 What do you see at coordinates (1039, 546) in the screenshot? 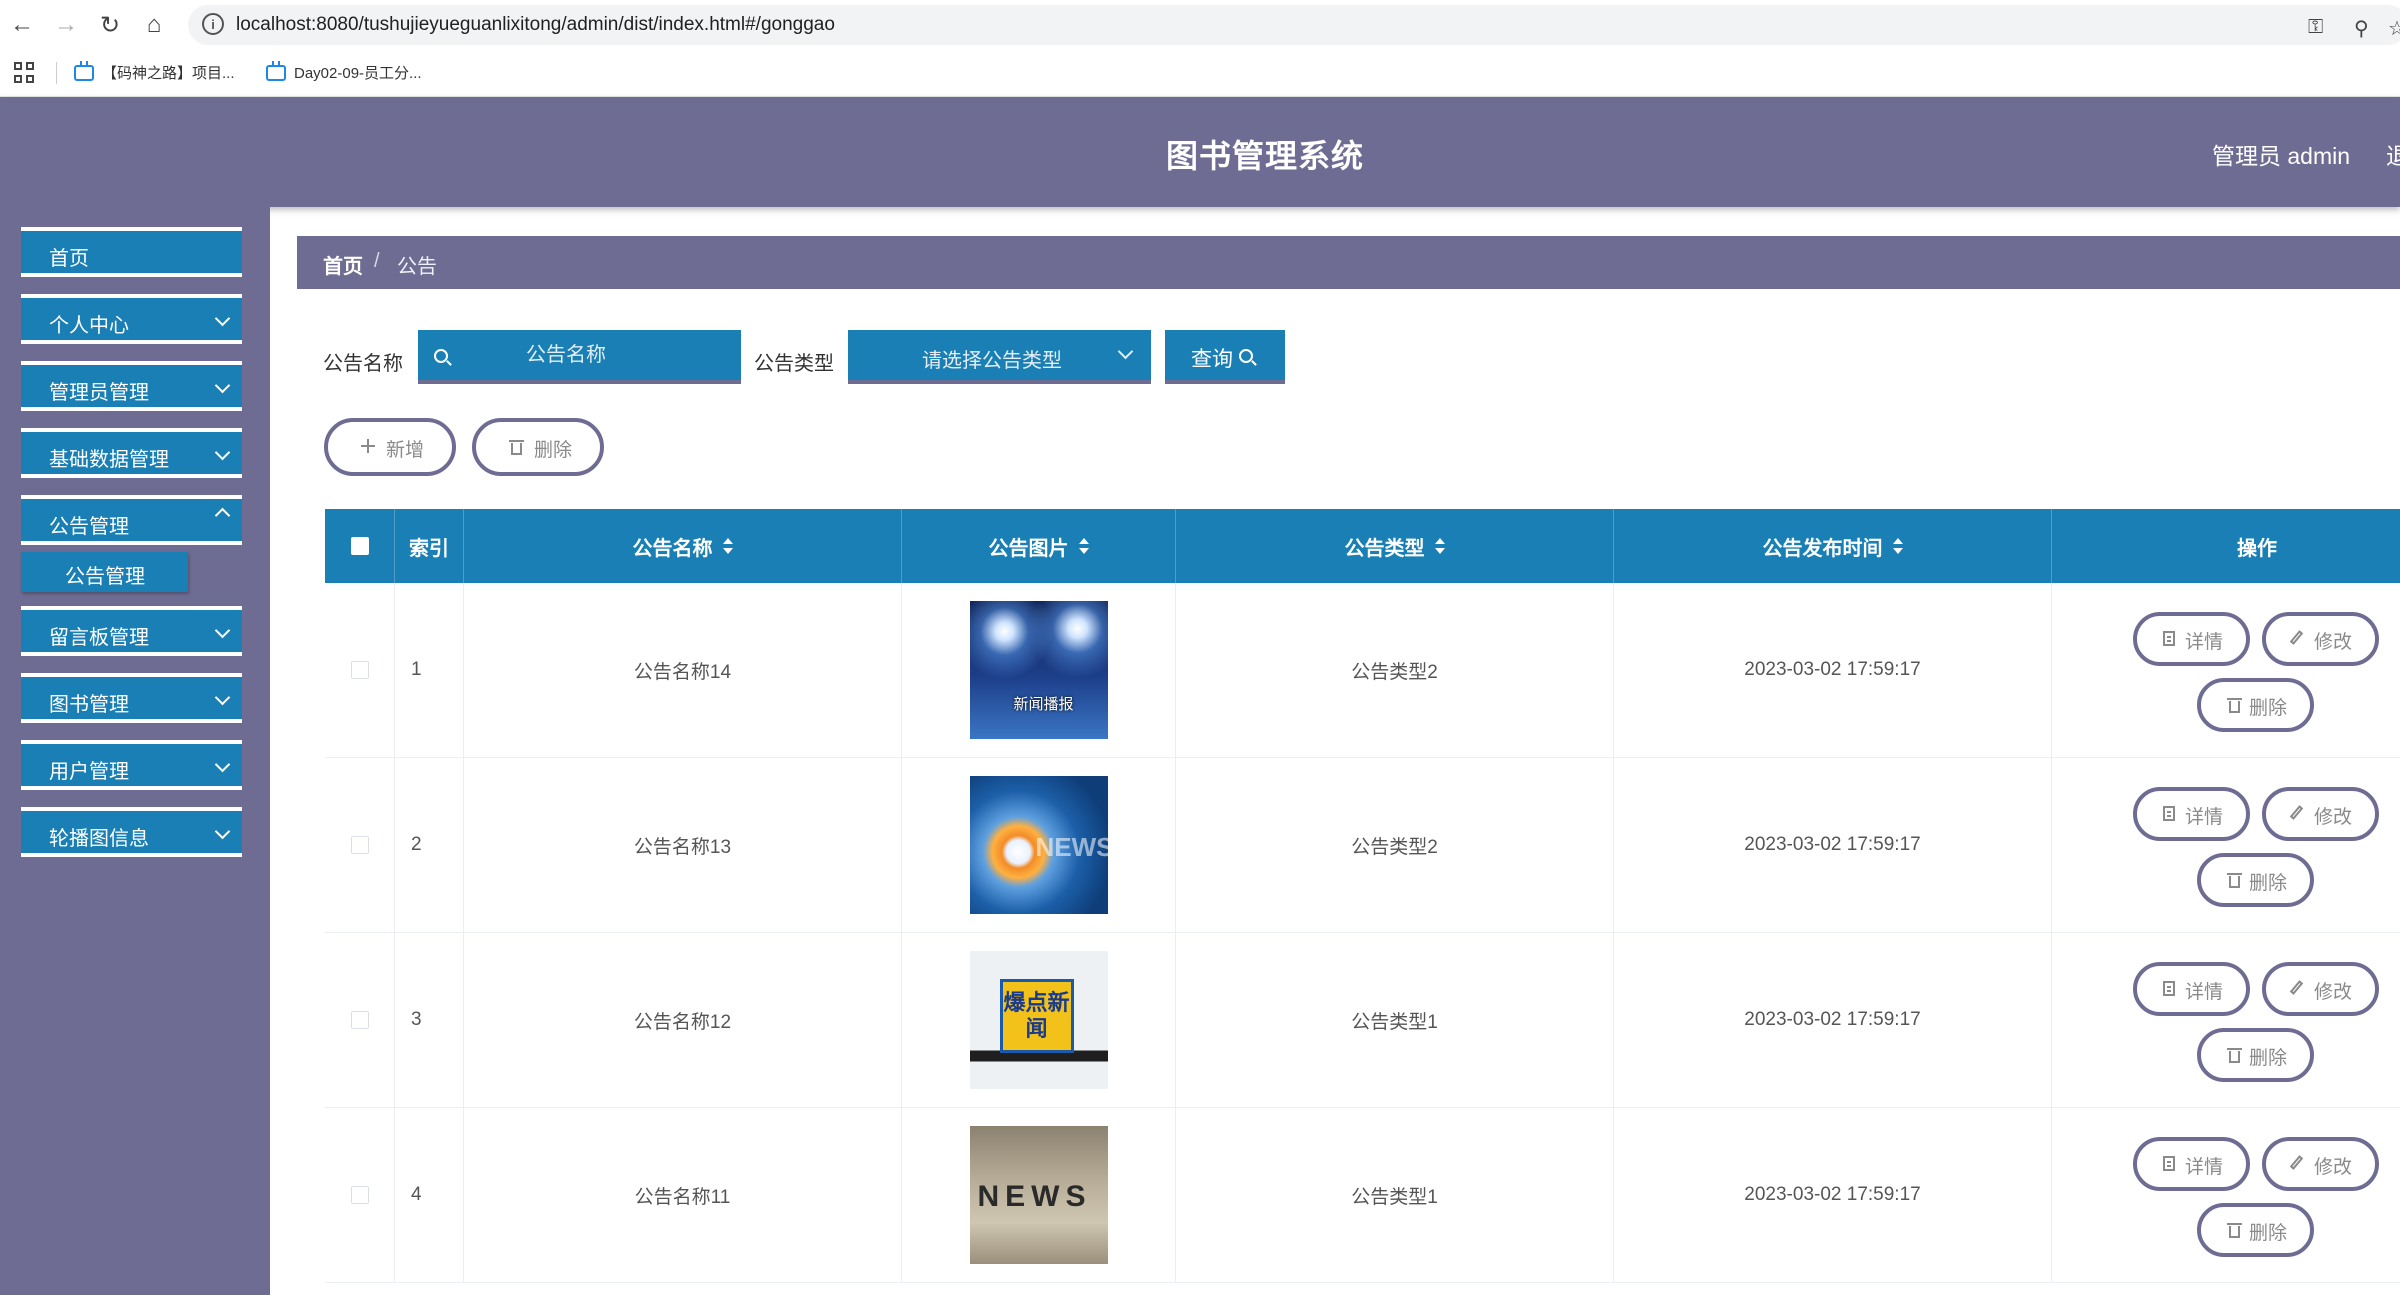
I see `column-notice-image: 公告图片` at bounding box center [1039, 546].